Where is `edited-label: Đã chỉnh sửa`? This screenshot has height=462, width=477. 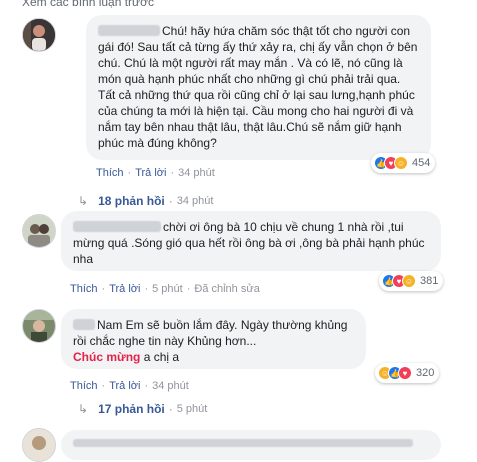
edited-label: Đã chỉnh sửa is located at coordinates (226, 289).